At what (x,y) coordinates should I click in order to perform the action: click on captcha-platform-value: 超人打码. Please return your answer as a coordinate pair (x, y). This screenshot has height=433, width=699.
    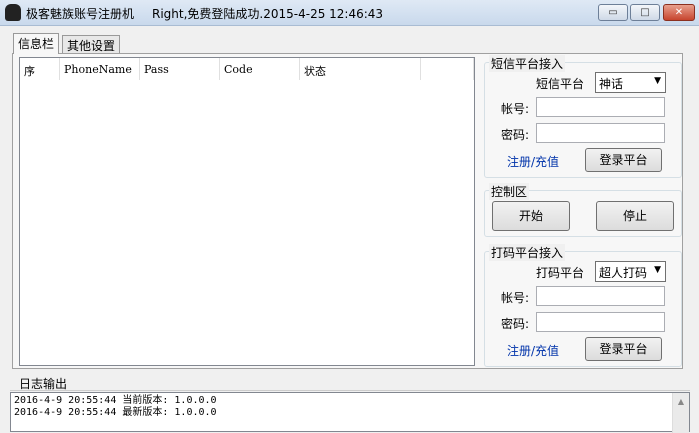
    Looking at the image, I should click on (623, 273).